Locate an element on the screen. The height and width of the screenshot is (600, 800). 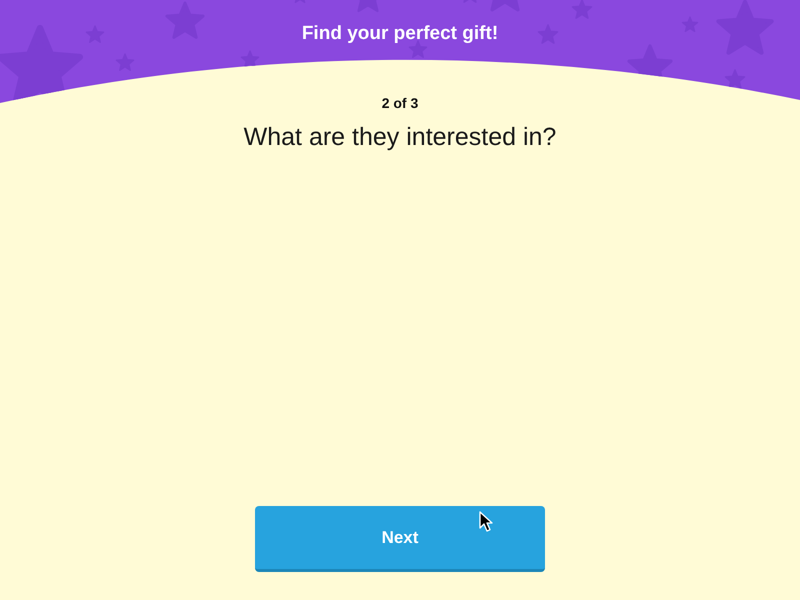
question-text: What are they interested in? is located at coordinates (400, 137).